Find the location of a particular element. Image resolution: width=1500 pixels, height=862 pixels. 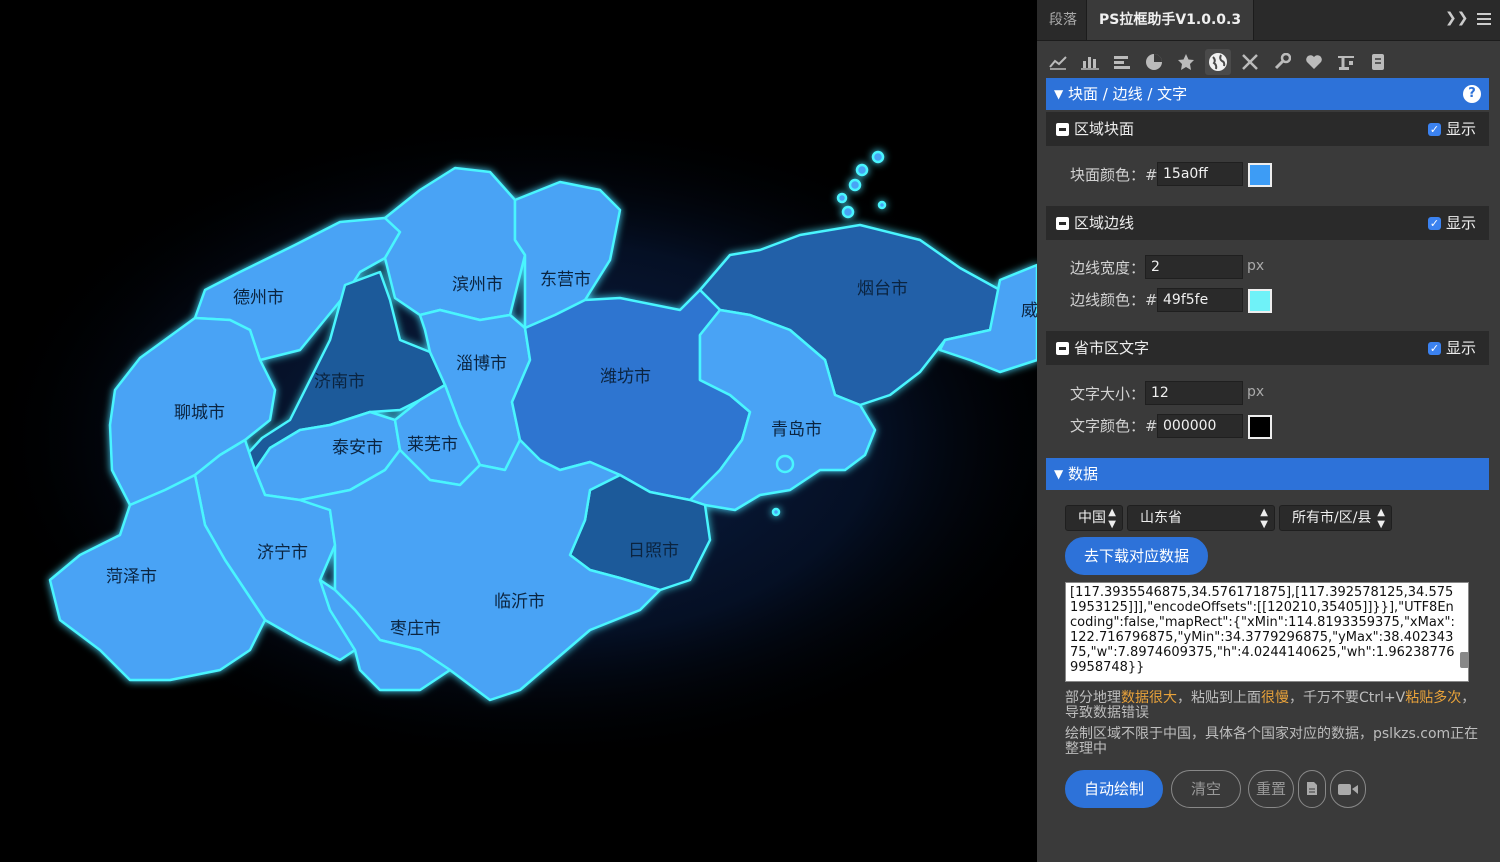

country-select-value: 中国 is located at coordinates (1092, 518).